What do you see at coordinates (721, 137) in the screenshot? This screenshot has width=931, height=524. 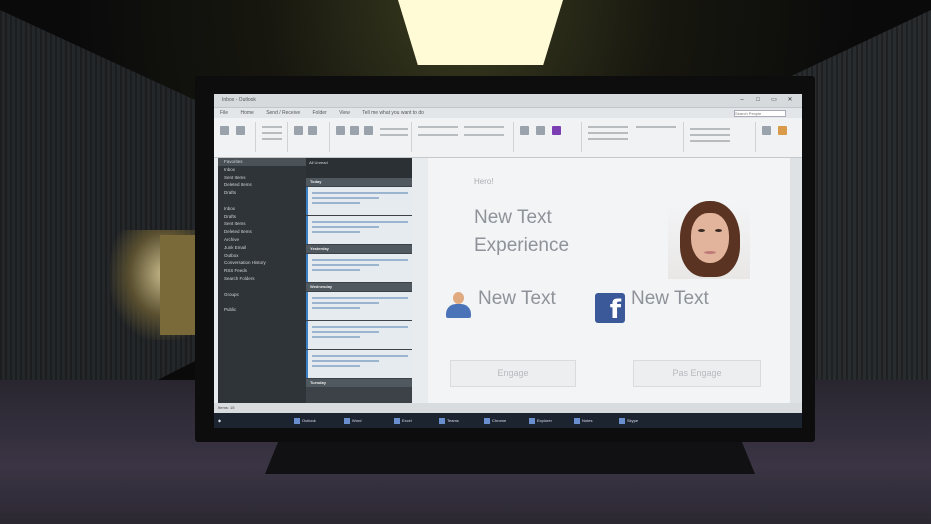 I see `ribbon-group-find` at bounding box center [721, 137].